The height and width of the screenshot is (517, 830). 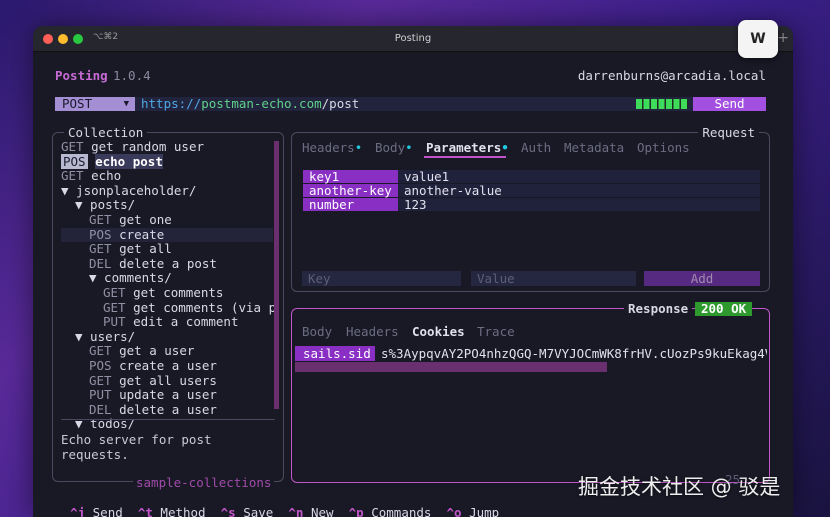 I want to click on request-name-label: update a user, so click(x=168, y=395).